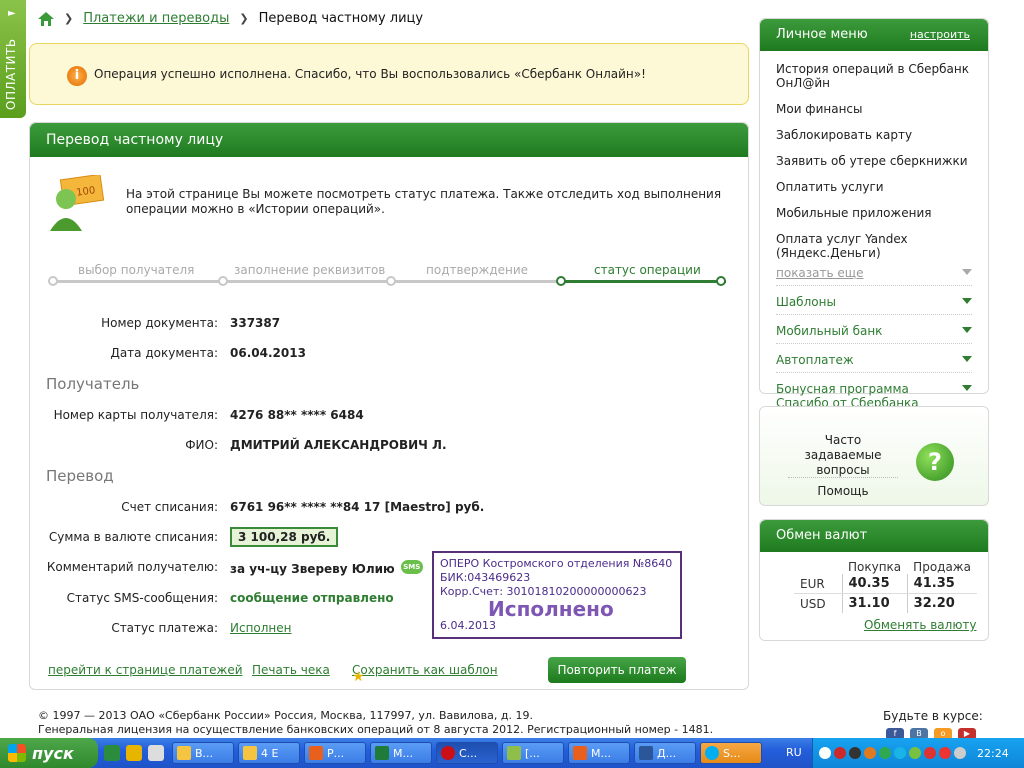  What do you see at coordinates (485, 577) in the screenshot?
I see `stamp-line2: БИК:043469623` at bounding box center [485, 577].